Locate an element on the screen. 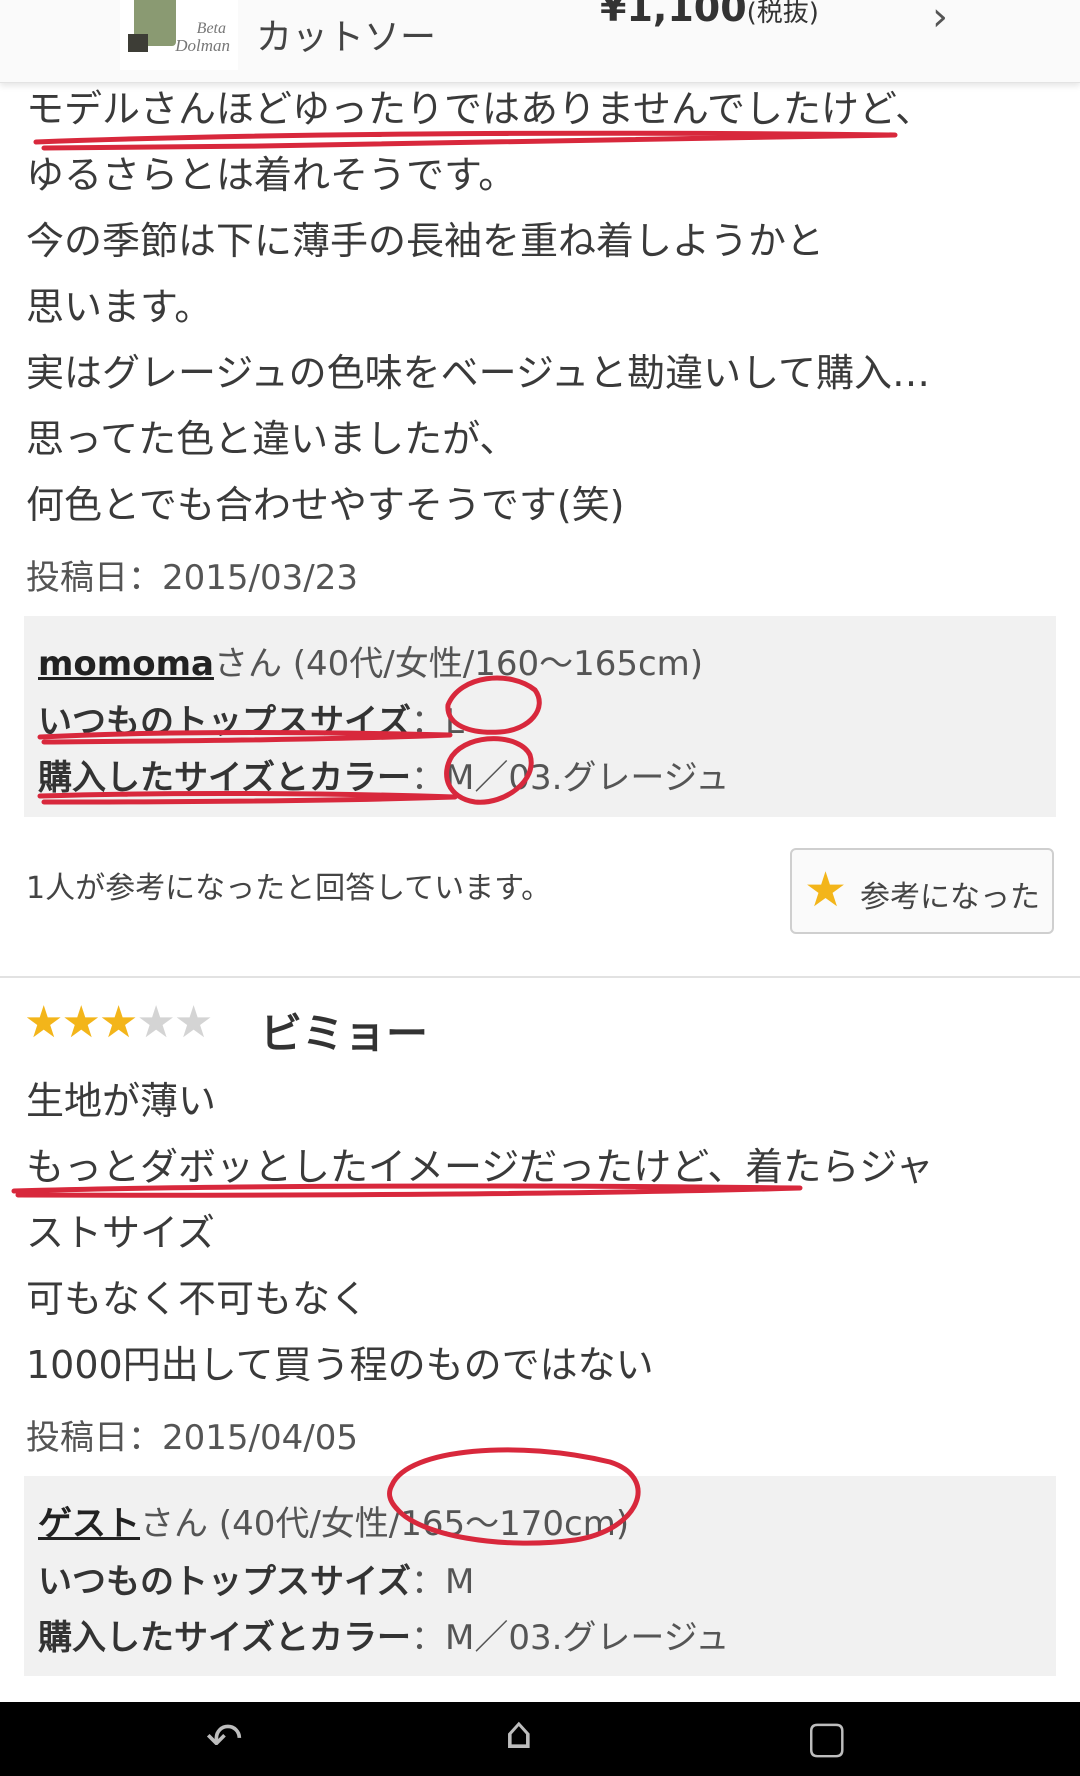 This screenshot has width=1080, height=1776. usual-size-value: ：M is located at coordinates (442, 1582).